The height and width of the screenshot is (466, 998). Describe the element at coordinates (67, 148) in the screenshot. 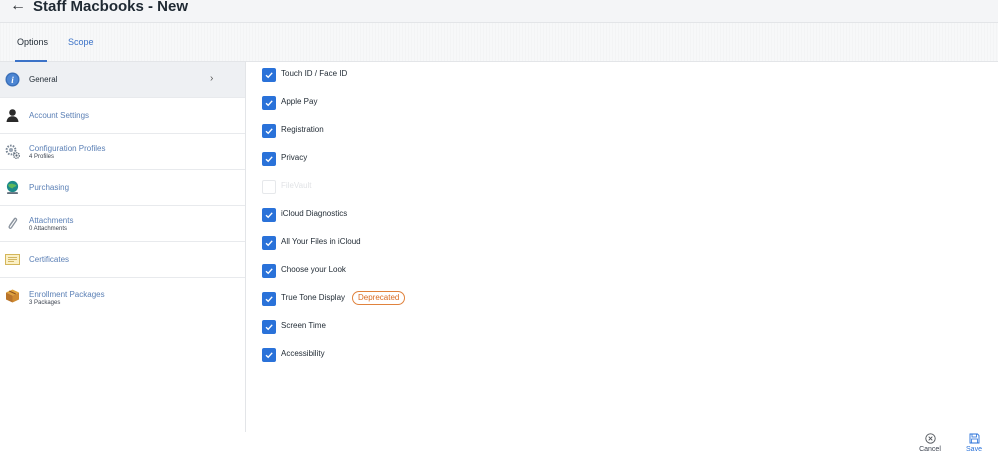

I see `sidebar-item-label: Configuration Profiles` at that location.